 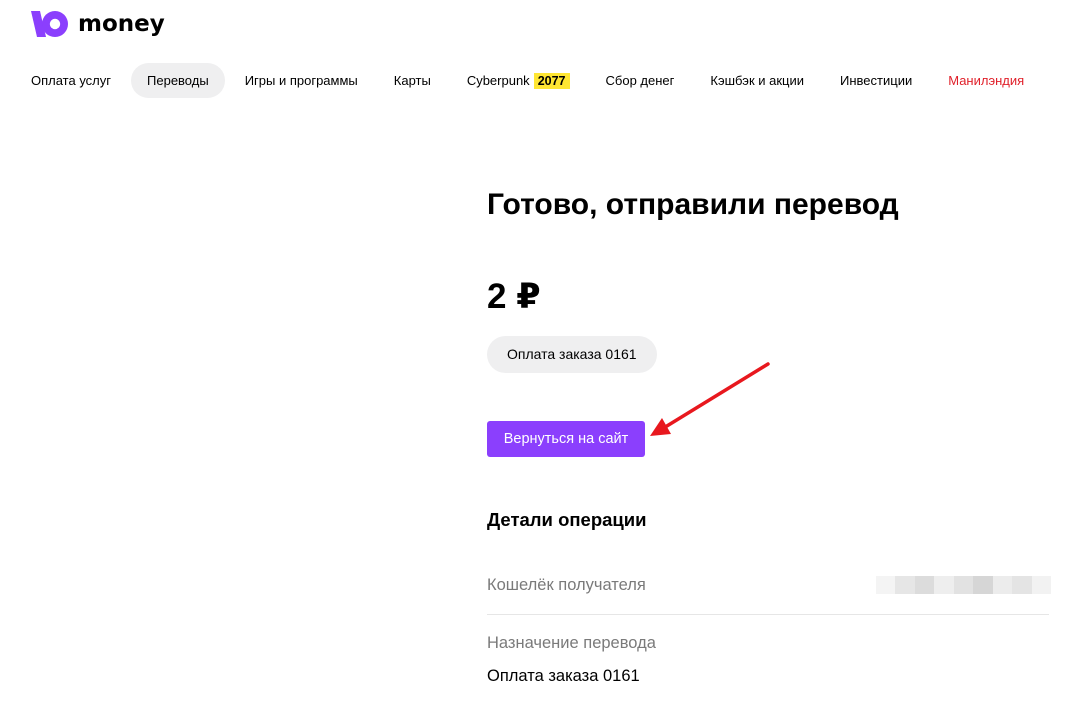 What do you see at coordinates (986, 80) in the screenshot?
I see `nav-item-manilandia: Манилэндия` at bounding box center [986, 80].